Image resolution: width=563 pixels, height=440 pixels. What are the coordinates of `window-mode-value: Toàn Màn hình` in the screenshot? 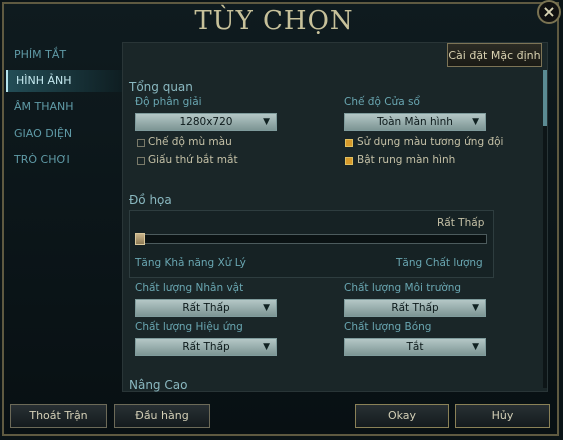 It's located at (415, 122).